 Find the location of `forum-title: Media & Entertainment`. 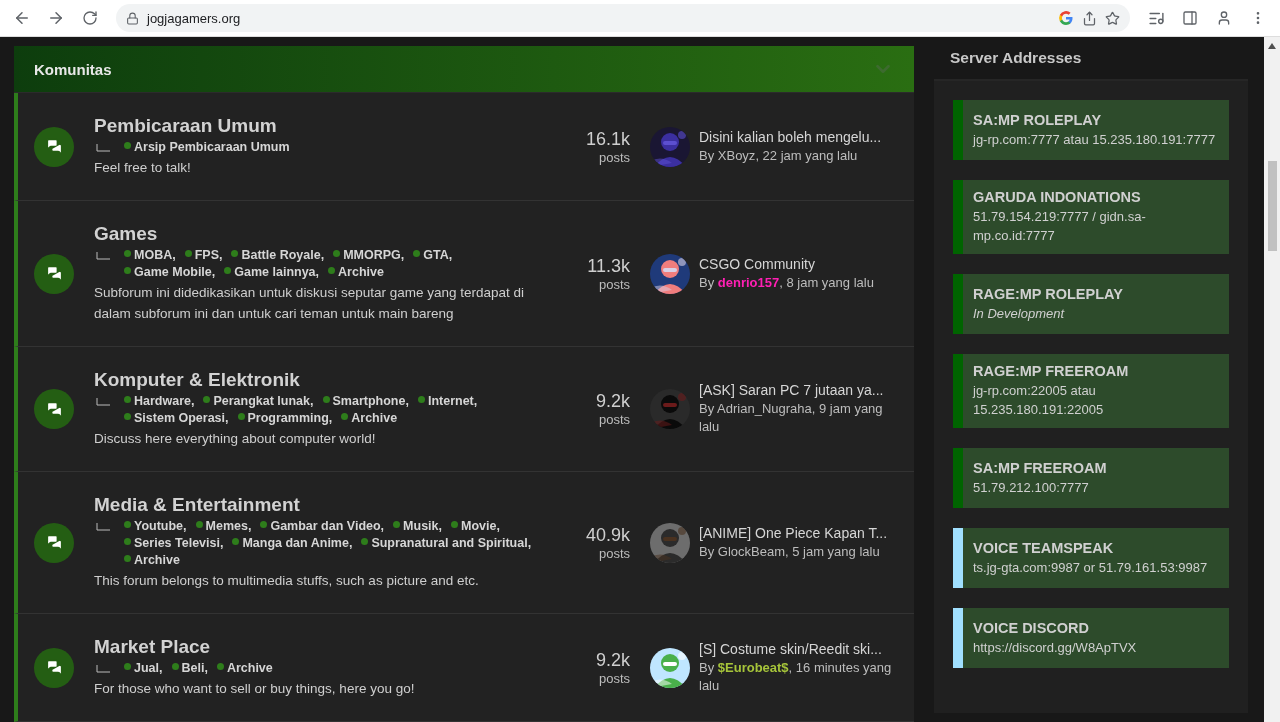

forum-title: Media & Entertainment is located at coordinates (321, 505).